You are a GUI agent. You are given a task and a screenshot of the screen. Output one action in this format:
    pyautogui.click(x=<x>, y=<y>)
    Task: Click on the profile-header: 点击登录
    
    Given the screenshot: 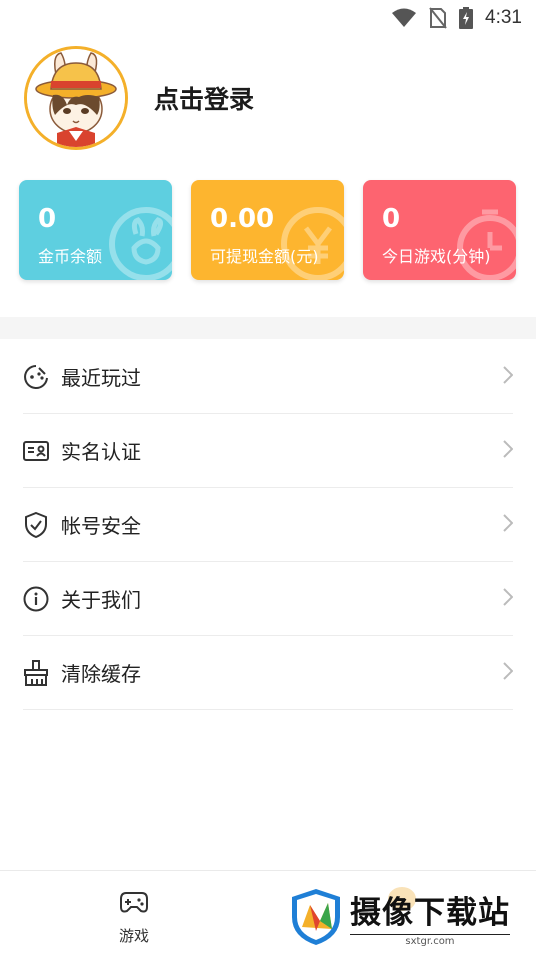 What is the action you would take?
    pyautogui.click(x=139, y=98)
    